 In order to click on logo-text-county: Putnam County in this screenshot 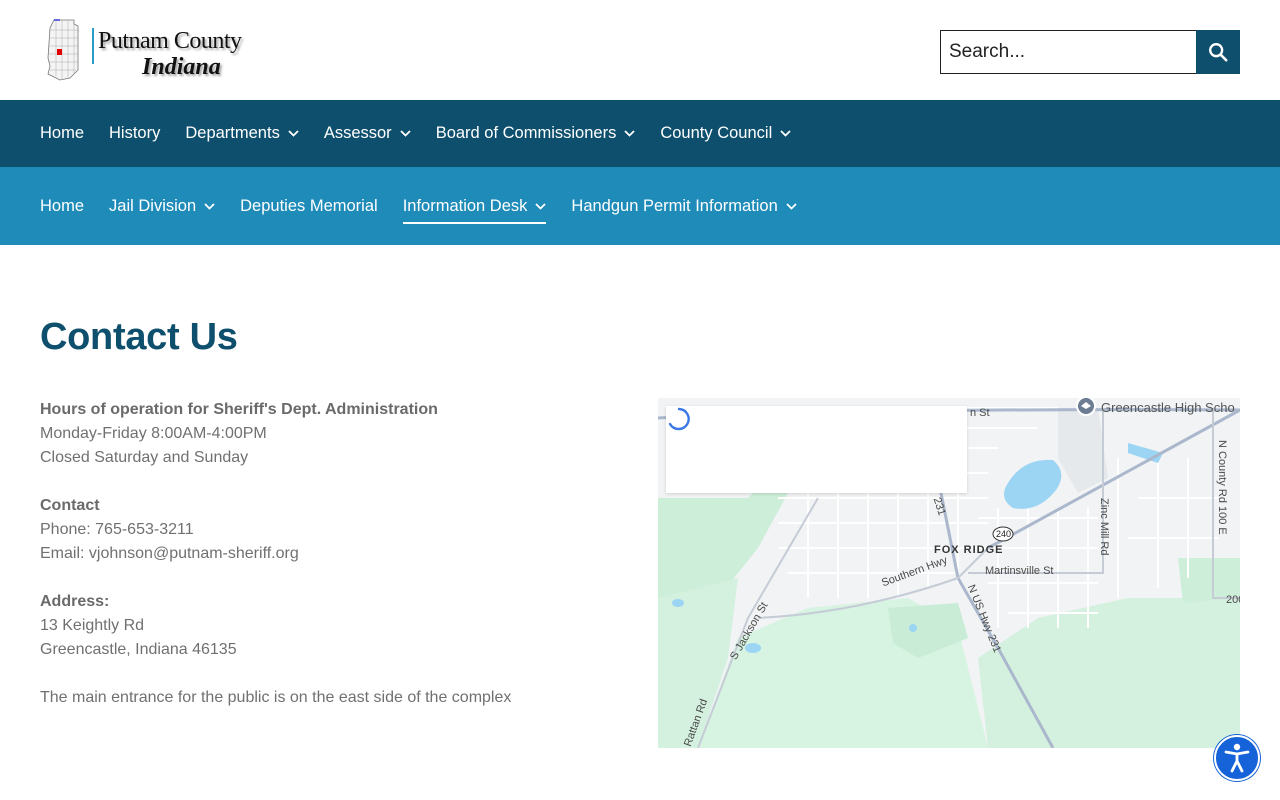, I will do `click(170, 41)`.